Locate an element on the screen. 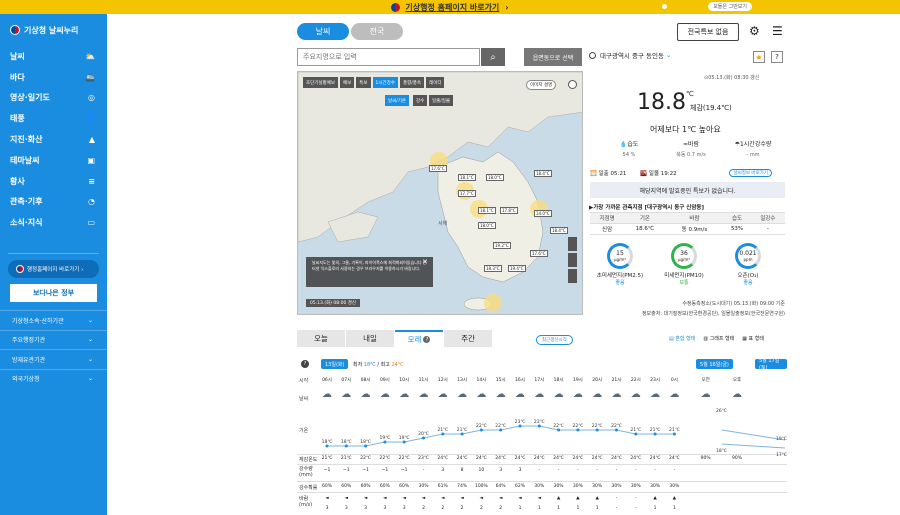  hour-label: 16시 is located at coordinates (520, 380).